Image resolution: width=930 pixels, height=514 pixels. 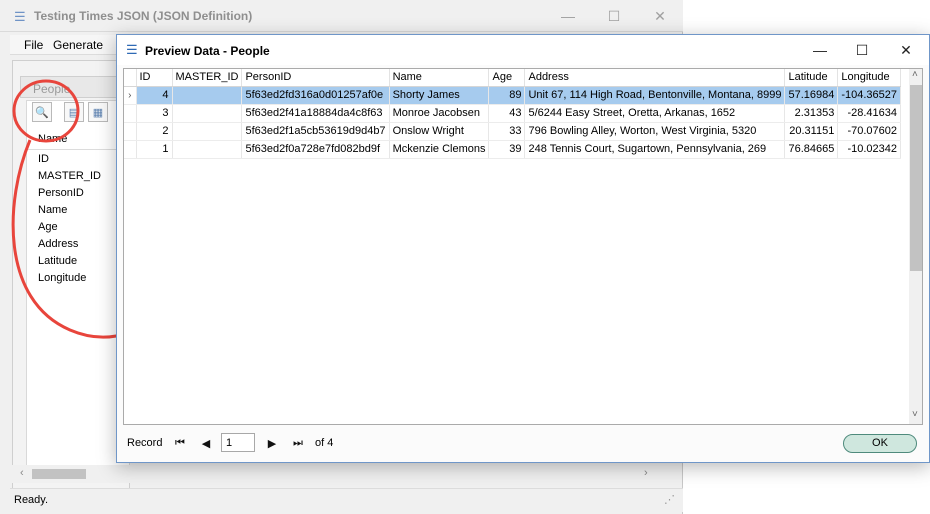 What do you see at coordinates (869, 95) in the screenshot?
I see `cell-longitude: -104.36527` at bounding box center [869, 95].